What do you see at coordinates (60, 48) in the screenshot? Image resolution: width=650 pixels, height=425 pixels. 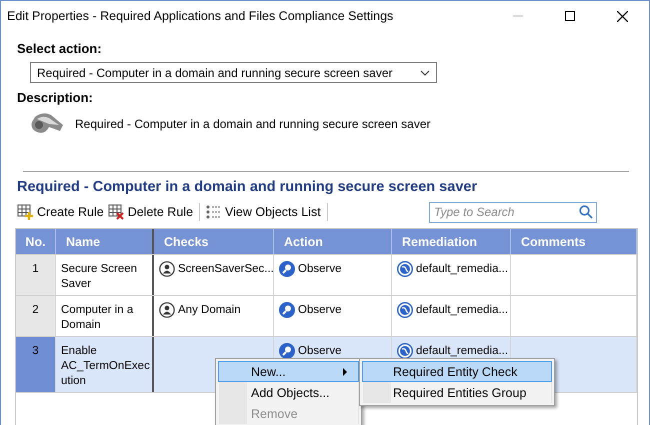 I see `select-action-label: Select action:` at bounding box center [60, 48].